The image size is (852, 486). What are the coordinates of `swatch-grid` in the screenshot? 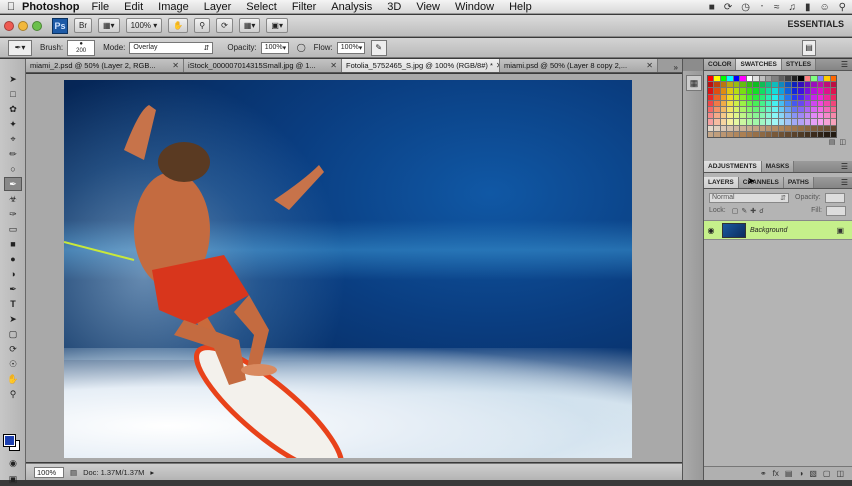 It's located at (772, 106).